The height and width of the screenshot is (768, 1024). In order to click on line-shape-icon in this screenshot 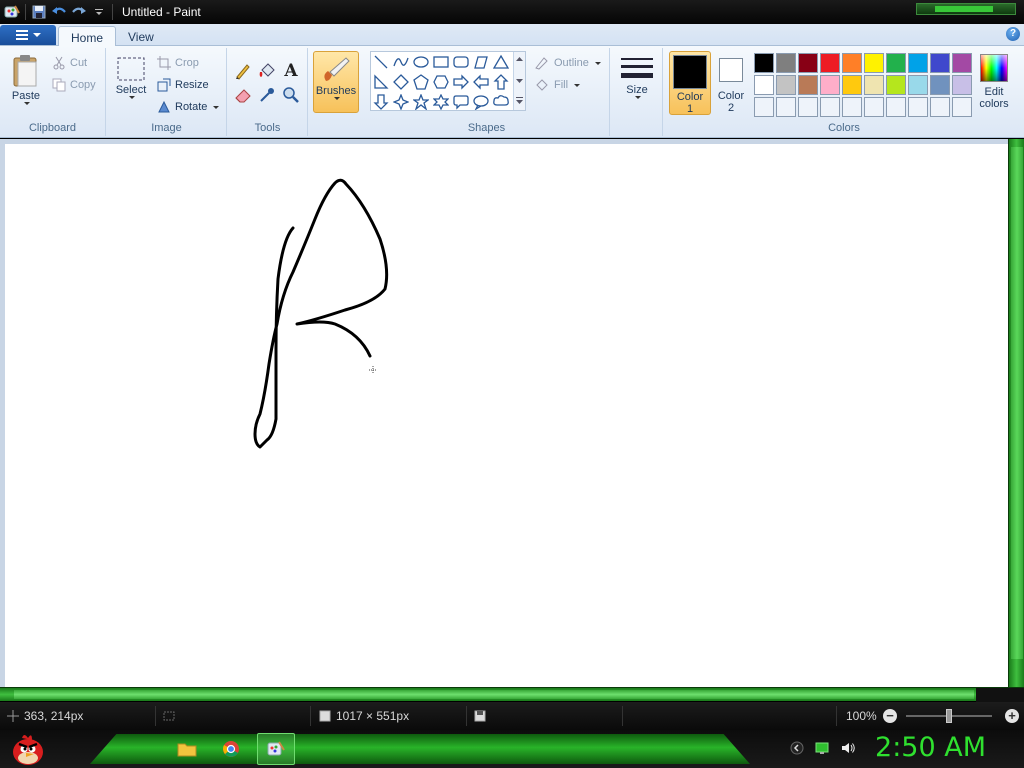, I will do `click(381, 62)`.